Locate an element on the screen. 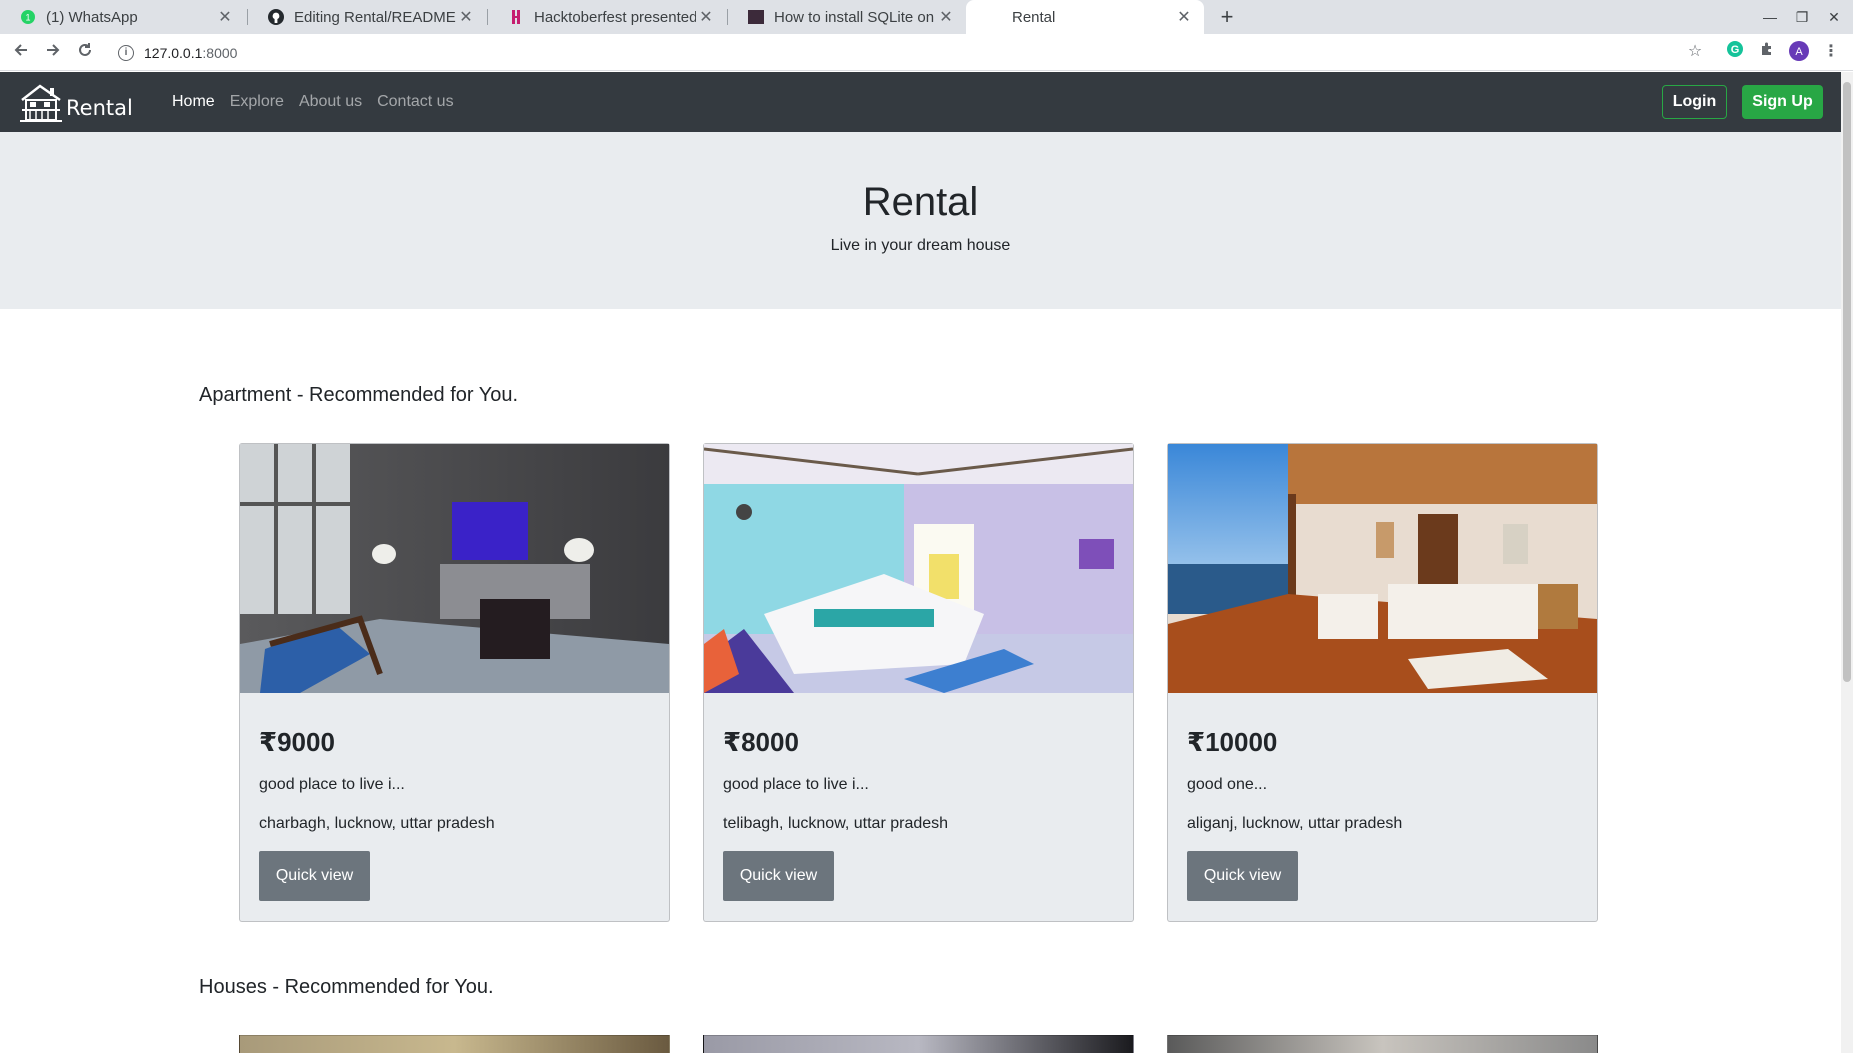  tab-label: How to install SQLite on Ubuntu is located at coordinates (855, 17).